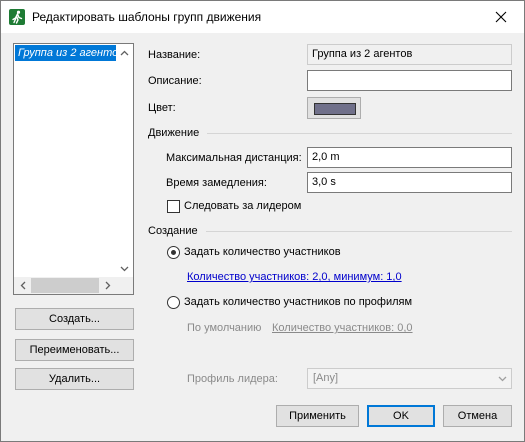 The image size is (525, 442). What do you see at coordinates (73, 169) in the screenshot?
I see `group-templates-list: Группа из 2 агентов` at bounding box center [73, 169].